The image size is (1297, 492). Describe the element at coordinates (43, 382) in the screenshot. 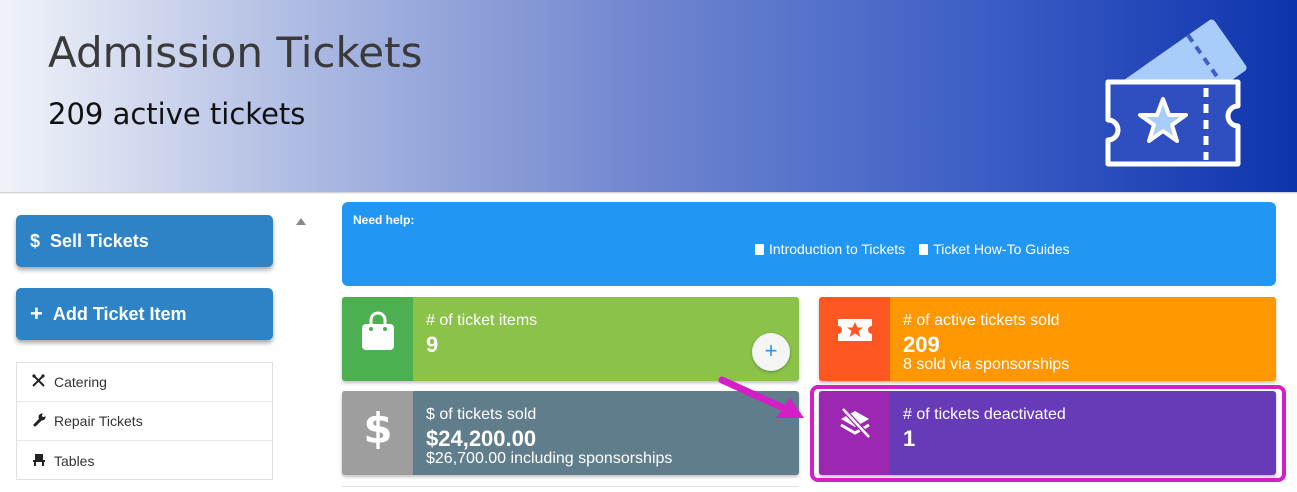

I see `utensils-icon` at that location.